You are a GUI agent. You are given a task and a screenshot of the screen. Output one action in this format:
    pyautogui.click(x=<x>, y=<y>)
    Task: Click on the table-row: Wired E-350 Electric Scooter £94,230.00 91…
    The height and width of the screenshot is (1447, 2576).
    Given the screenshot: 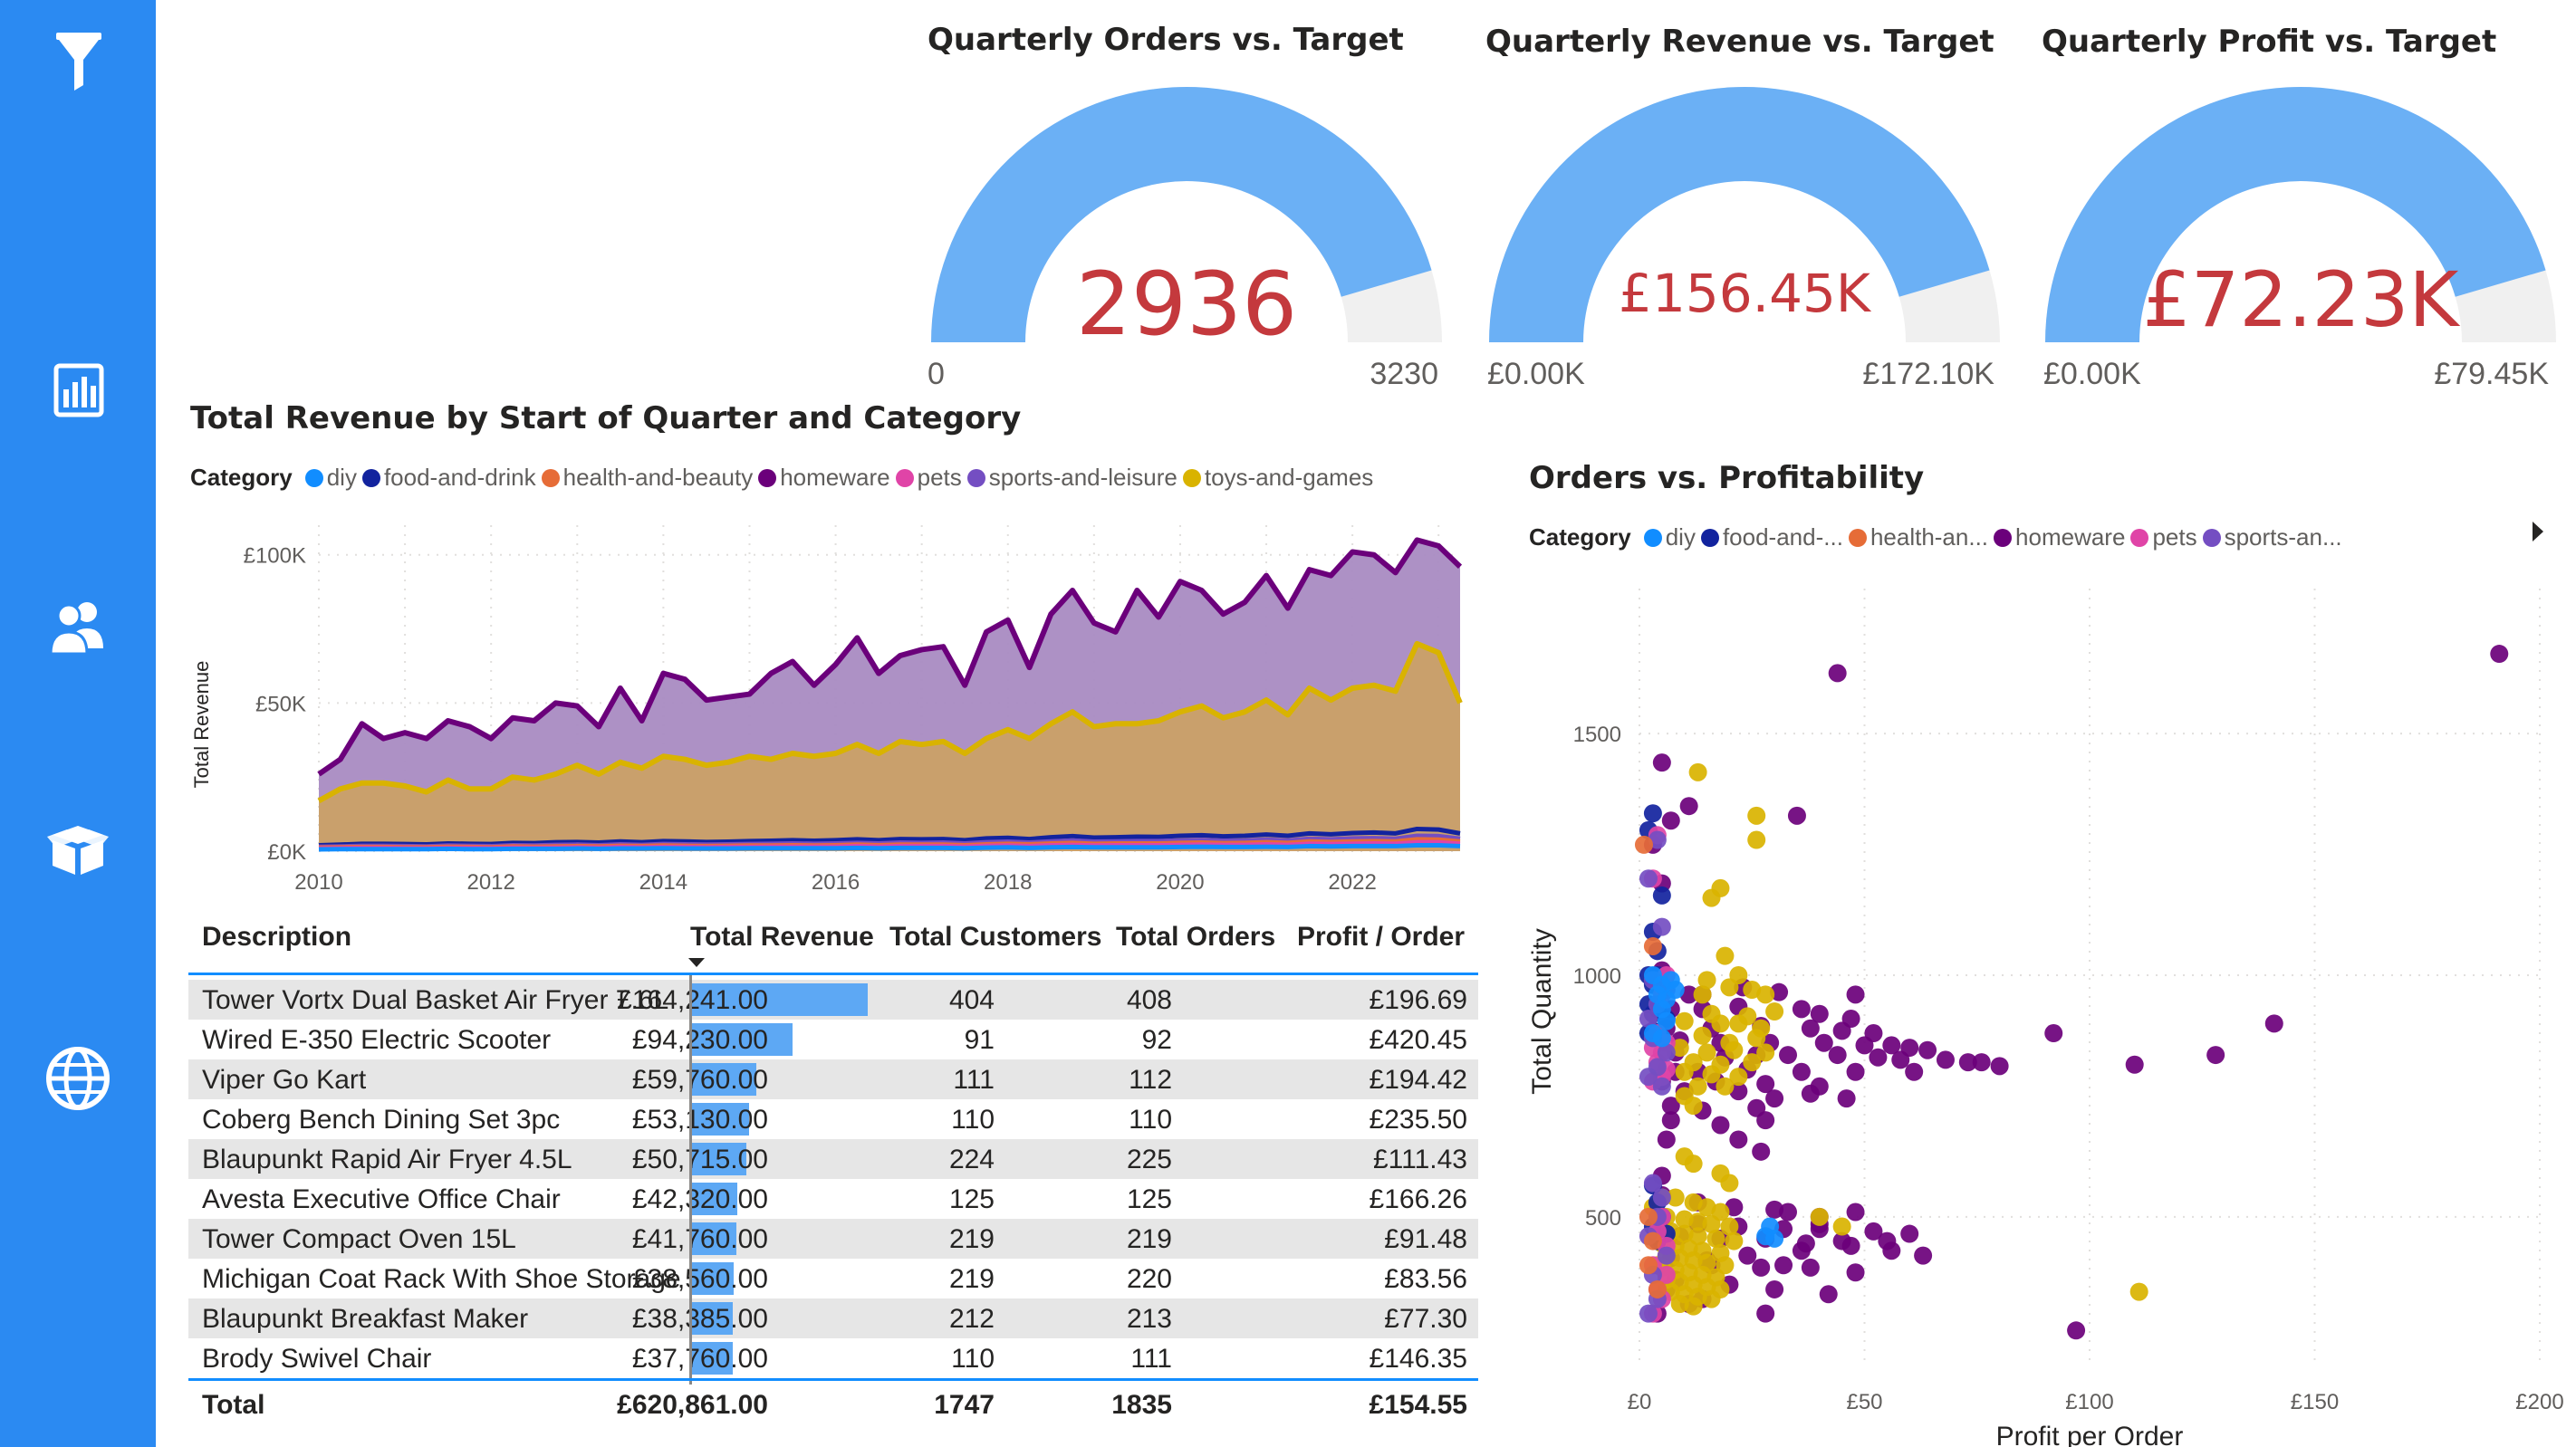 What is the action you would take?
    pyautogui.click(x=833, y=1039)
    